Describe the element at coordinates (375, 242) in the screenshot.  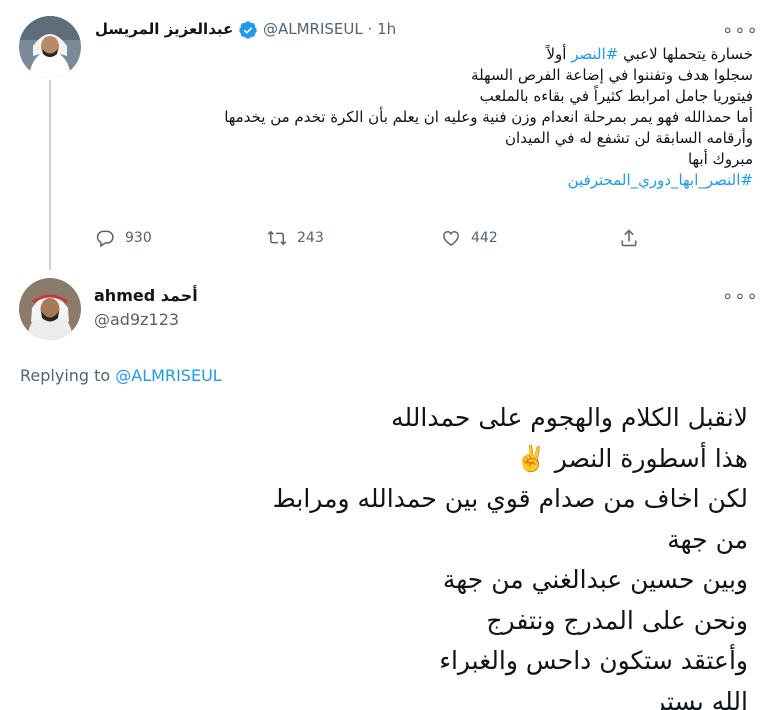
I see `tweet-actions: 930 243 442` at that location.